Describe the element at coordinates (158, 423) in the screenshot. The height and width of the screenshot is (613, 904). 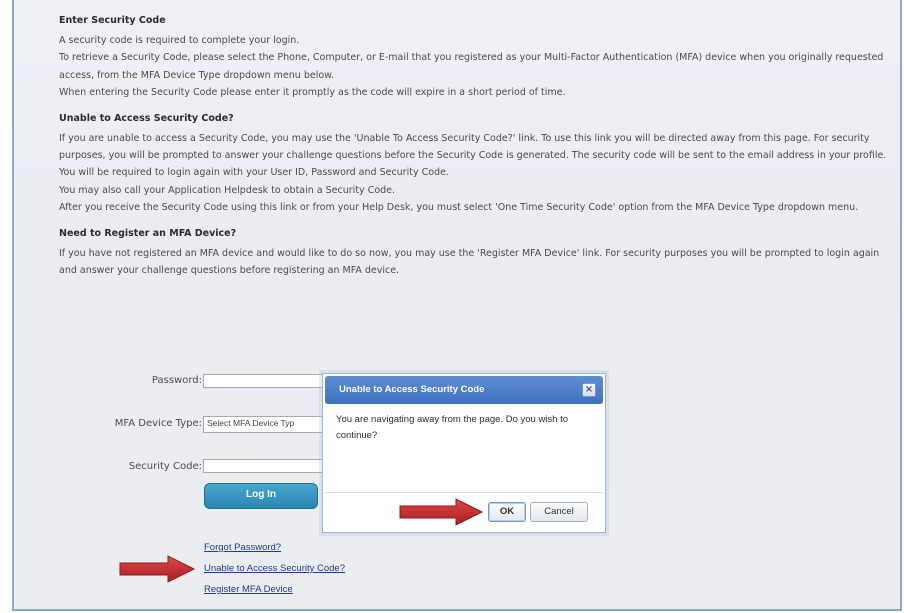
I see `mfa-device-type-label: MFA Device Type:` at that location.